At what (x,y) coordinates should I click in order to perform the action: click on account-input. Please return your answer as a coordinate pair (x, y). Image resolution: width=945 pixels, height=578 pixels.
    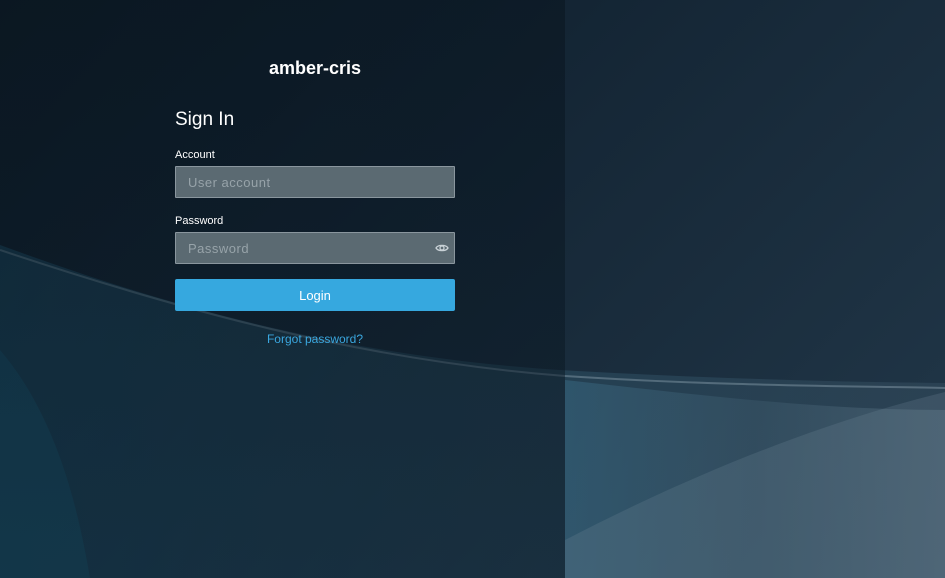
    Looking at the image, I should click on (315, 182).